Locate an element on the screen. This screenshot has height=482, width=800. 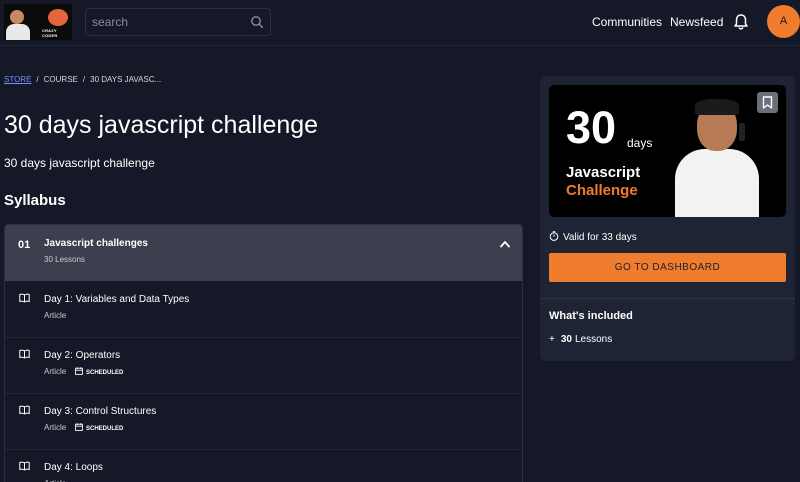
lesson-title: Day 4: Loops is located at coordinates (73, 467).